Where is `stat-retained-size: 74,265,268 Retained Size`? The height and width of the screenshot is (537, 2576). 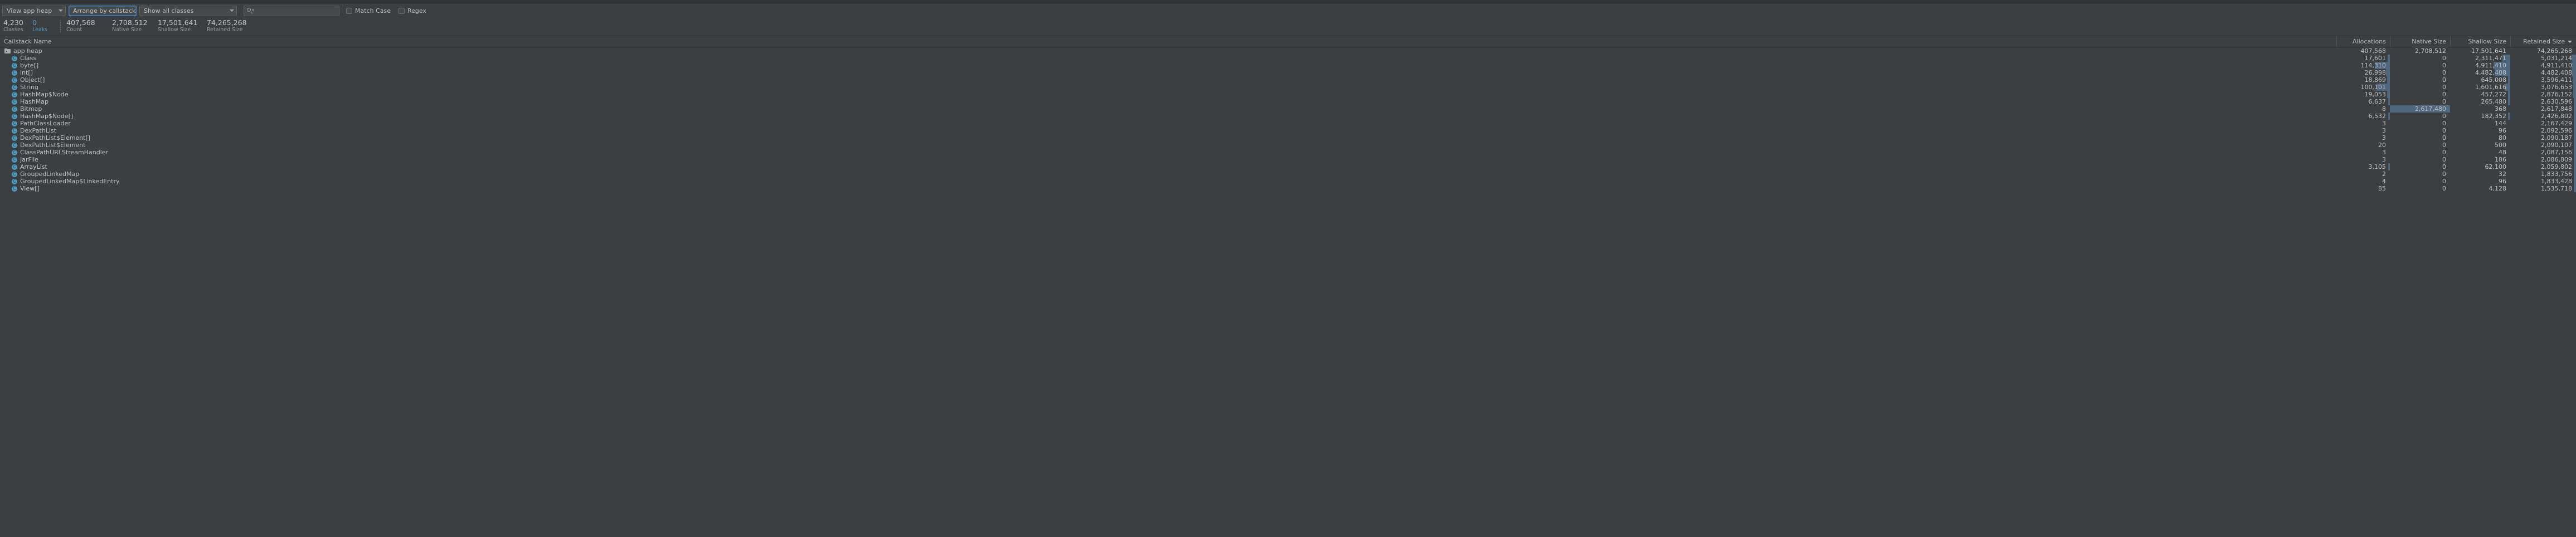 stat-retained-size: 74,265,268 Retained Size is located at coordinates (232, 26).